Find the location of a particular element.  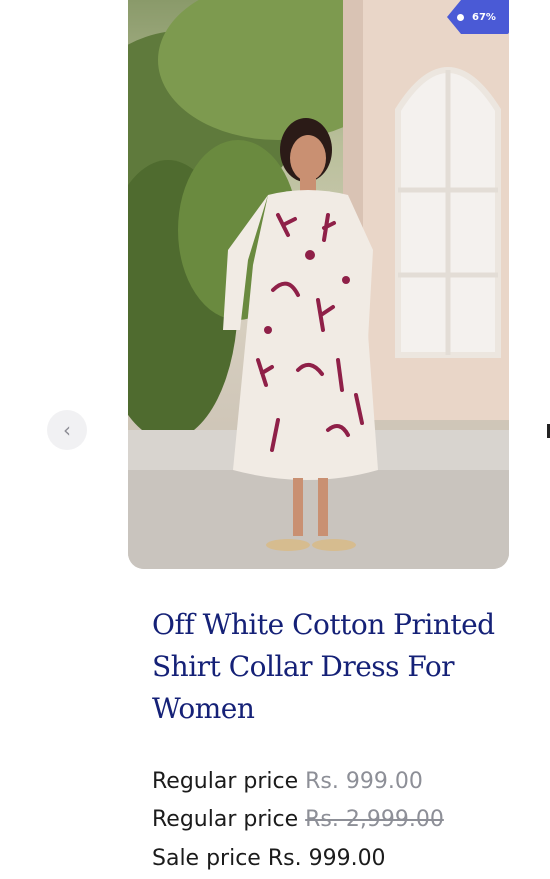

compare-price-label: Regular price is located at coordinates (225, 820).